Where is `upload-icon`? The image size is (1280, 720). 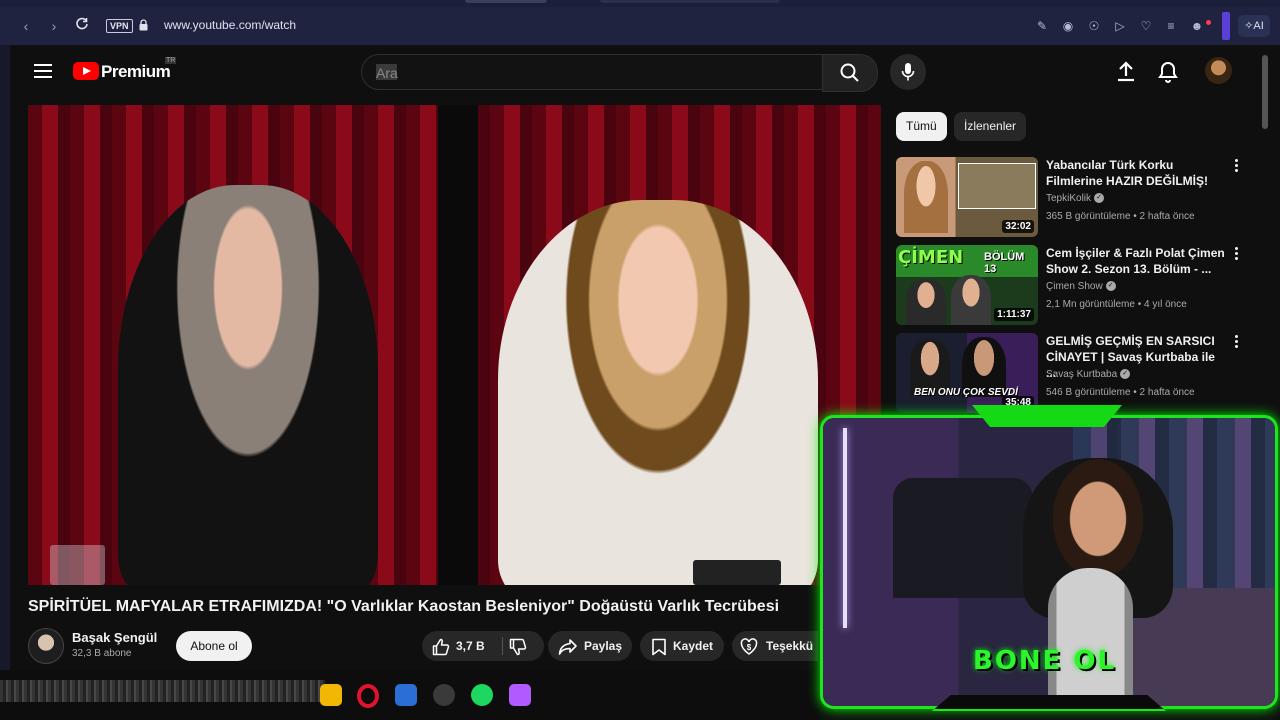
upload-icon is located at coordinates (1126, 72).